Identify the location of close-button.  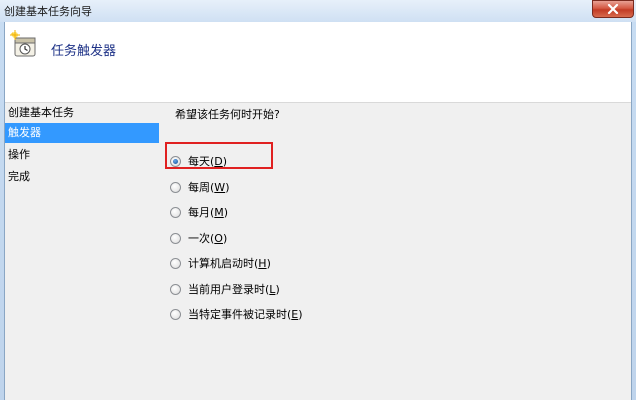
(613, 9).